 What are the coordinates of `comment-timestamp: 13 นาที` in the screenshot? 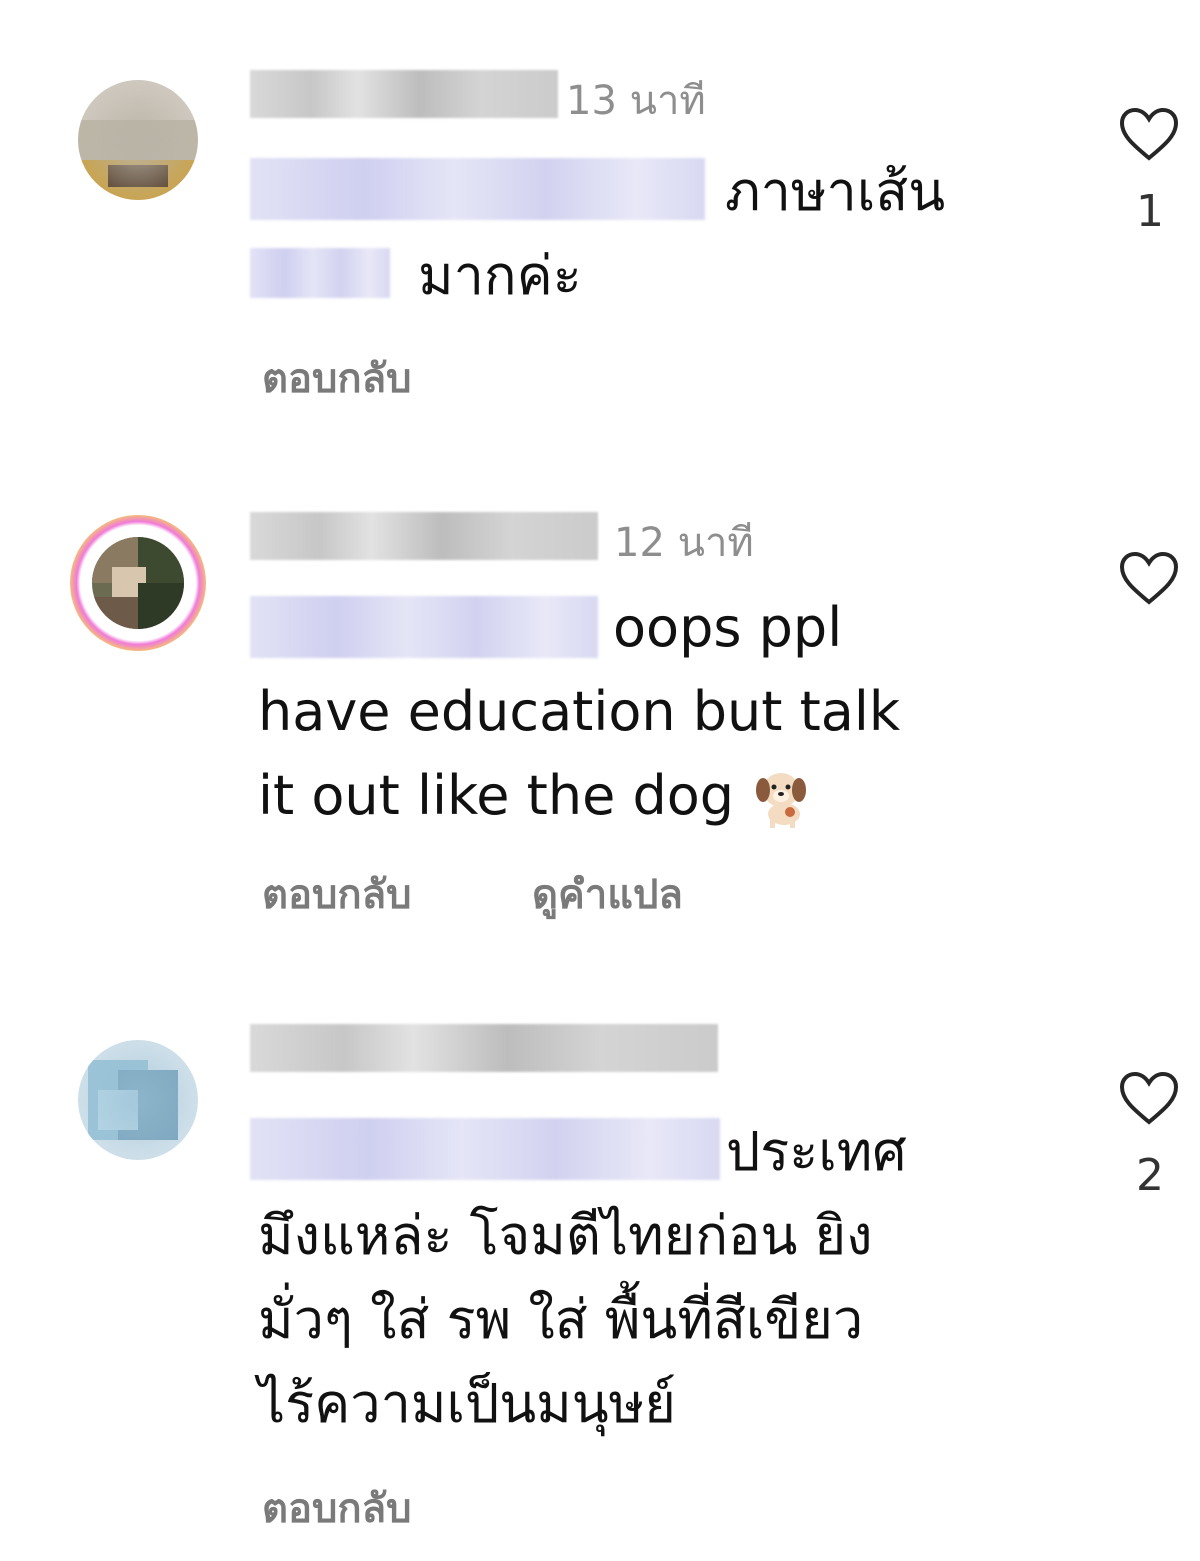 It's located at (636, 101).